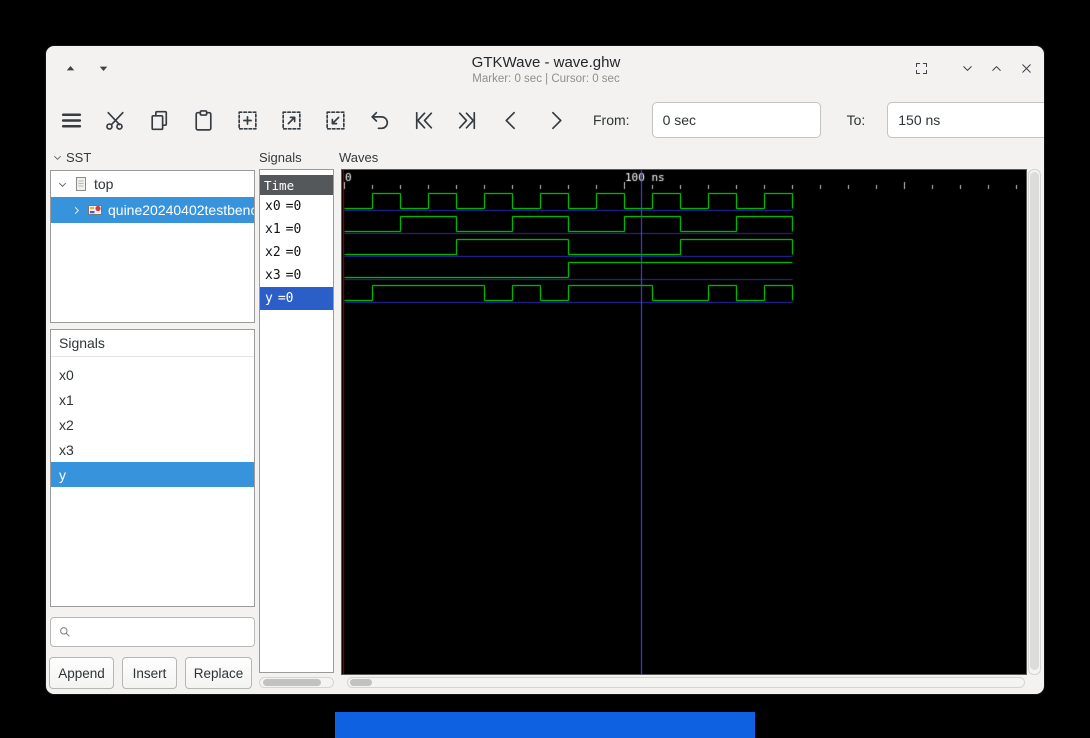 This screenshot has width=1090, height=738. What do you see at coordinates (296, 298) in the screenshot?
I see `wave-row-label-y: y =0` at bounding box center [296, 298].